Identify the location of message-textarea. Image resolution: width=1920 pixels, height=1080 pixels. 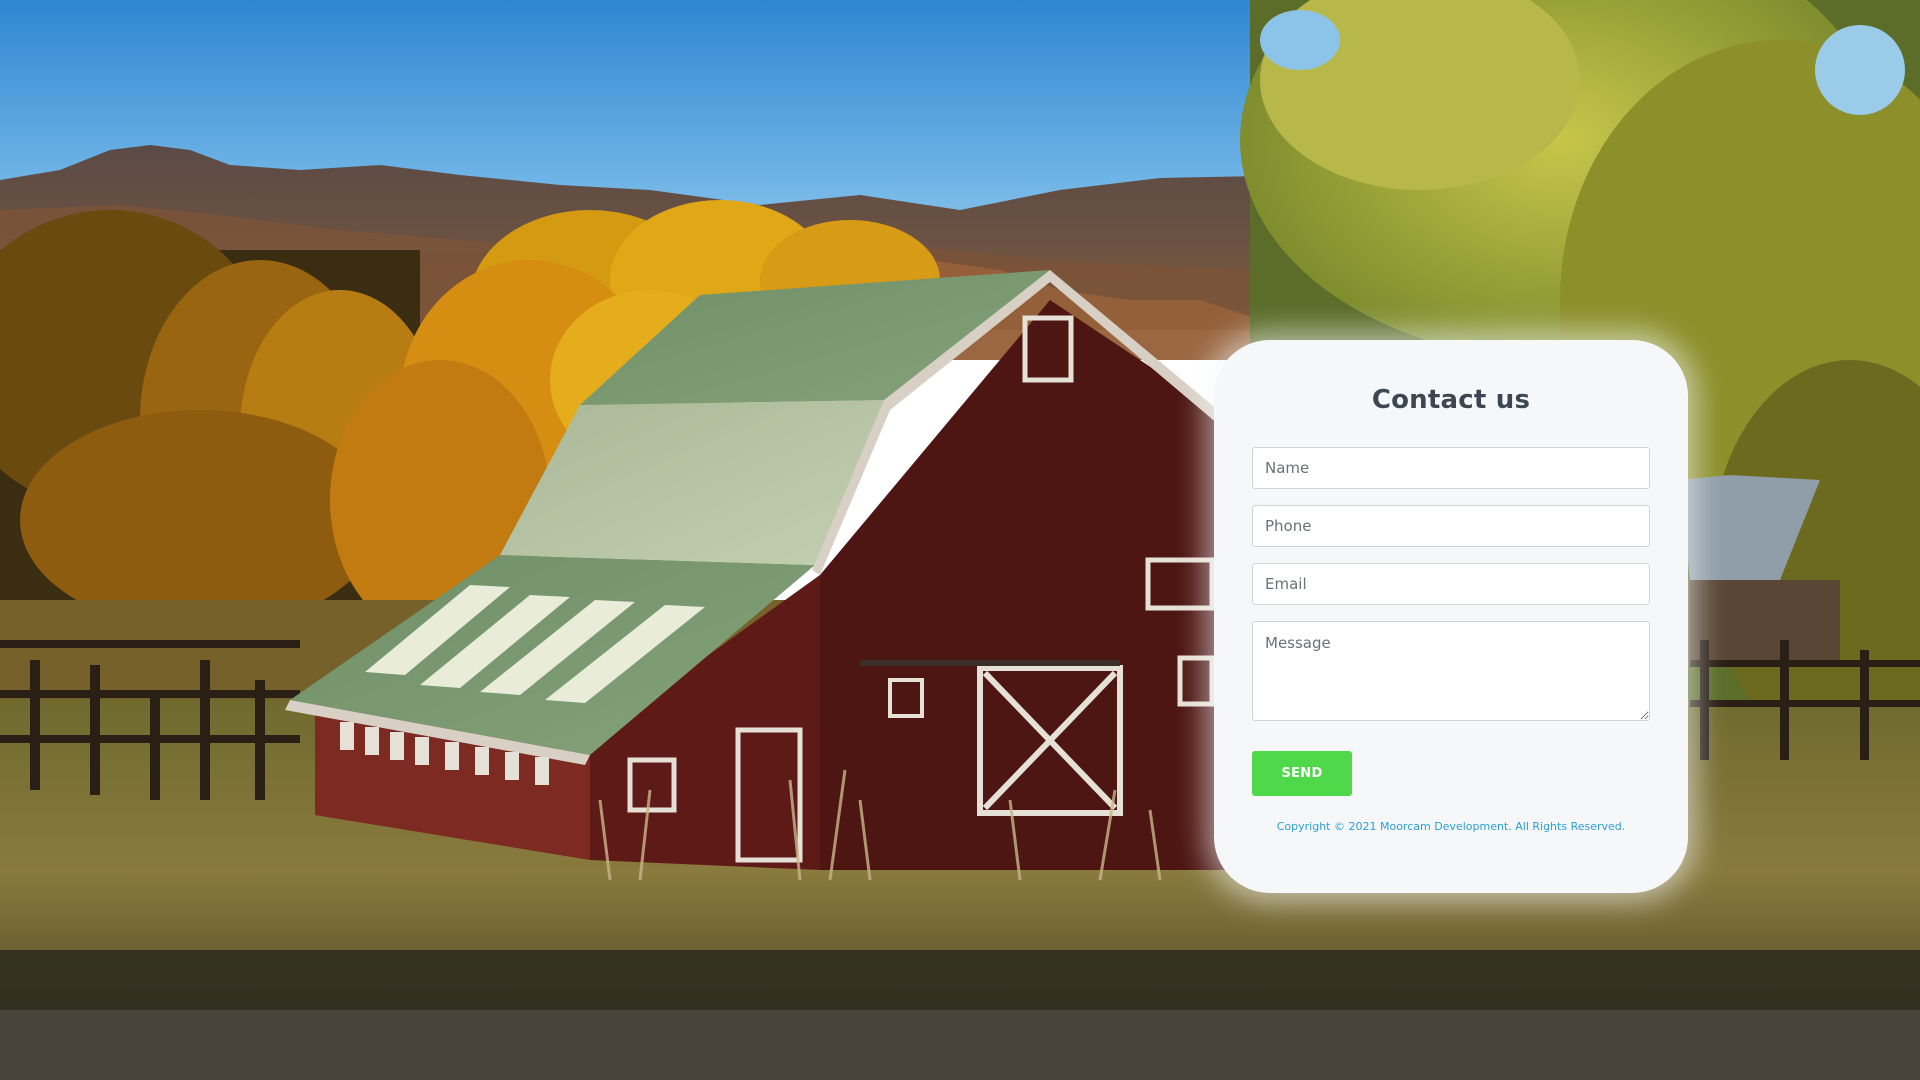
(1451, 671).